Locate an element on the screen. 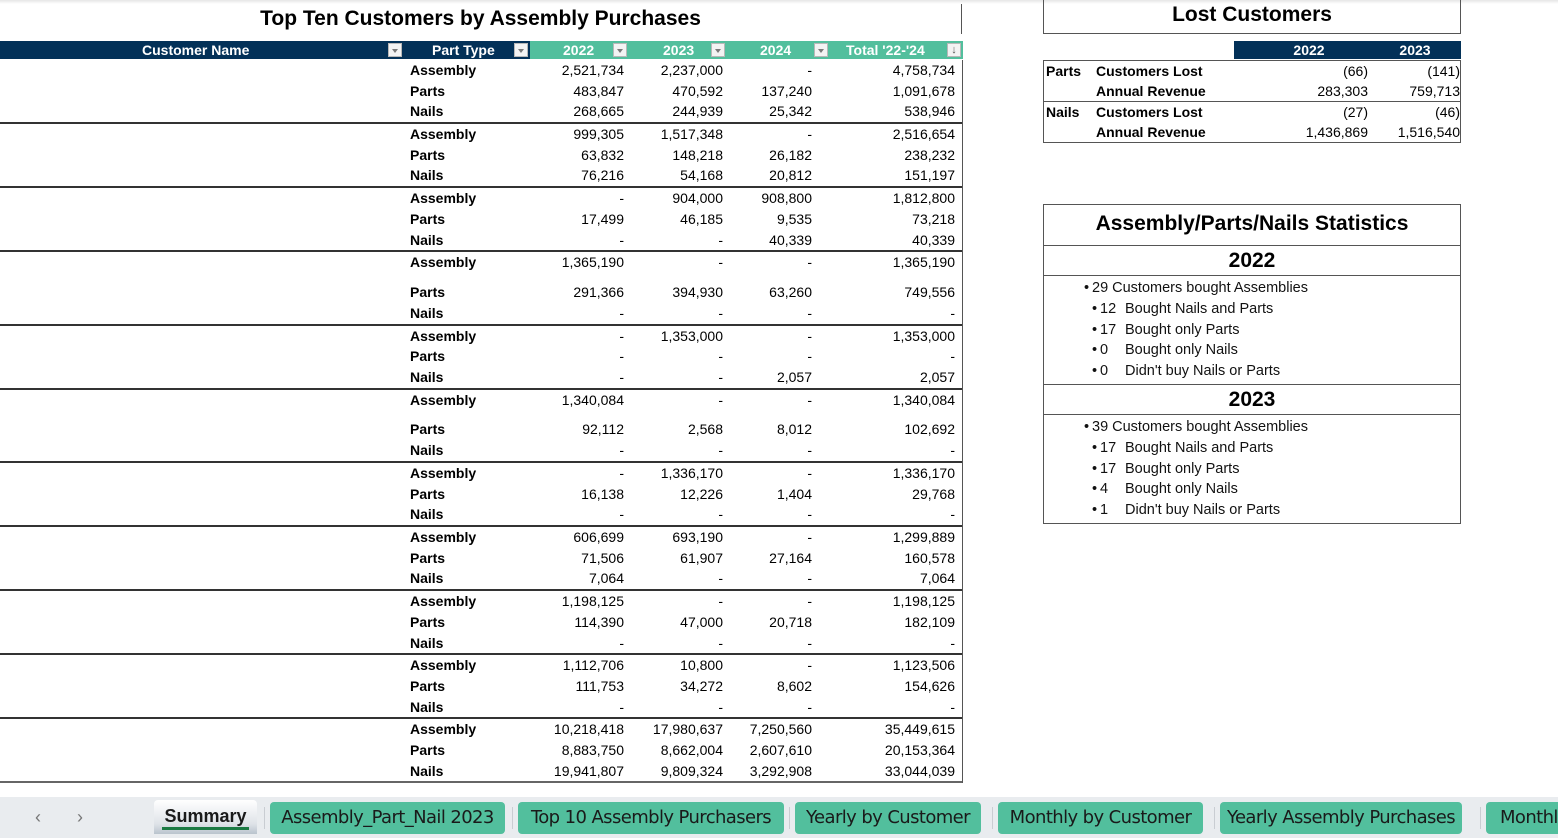  header-2022: 2022 is located at coordinates (580, 50).